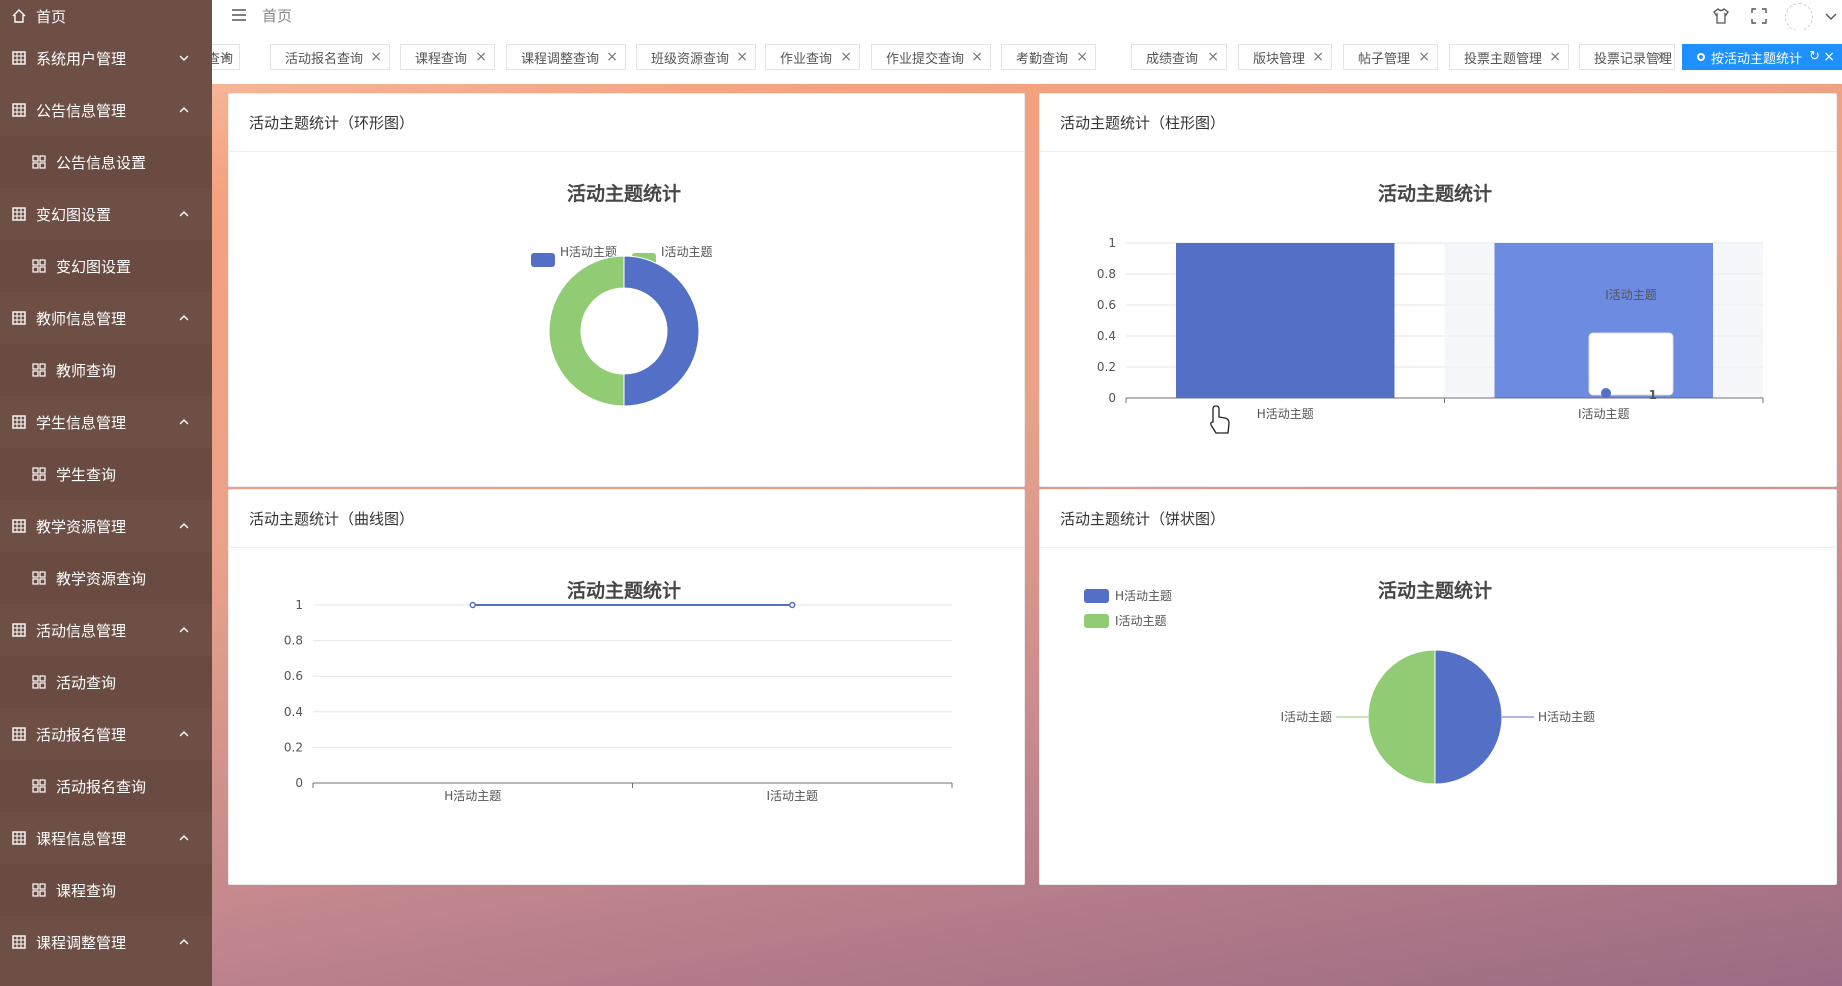  What do you see at coordinates (1112, 243) in the screenshot?
I see `y-tick-label: 1` at bounding box center [1112, 243].